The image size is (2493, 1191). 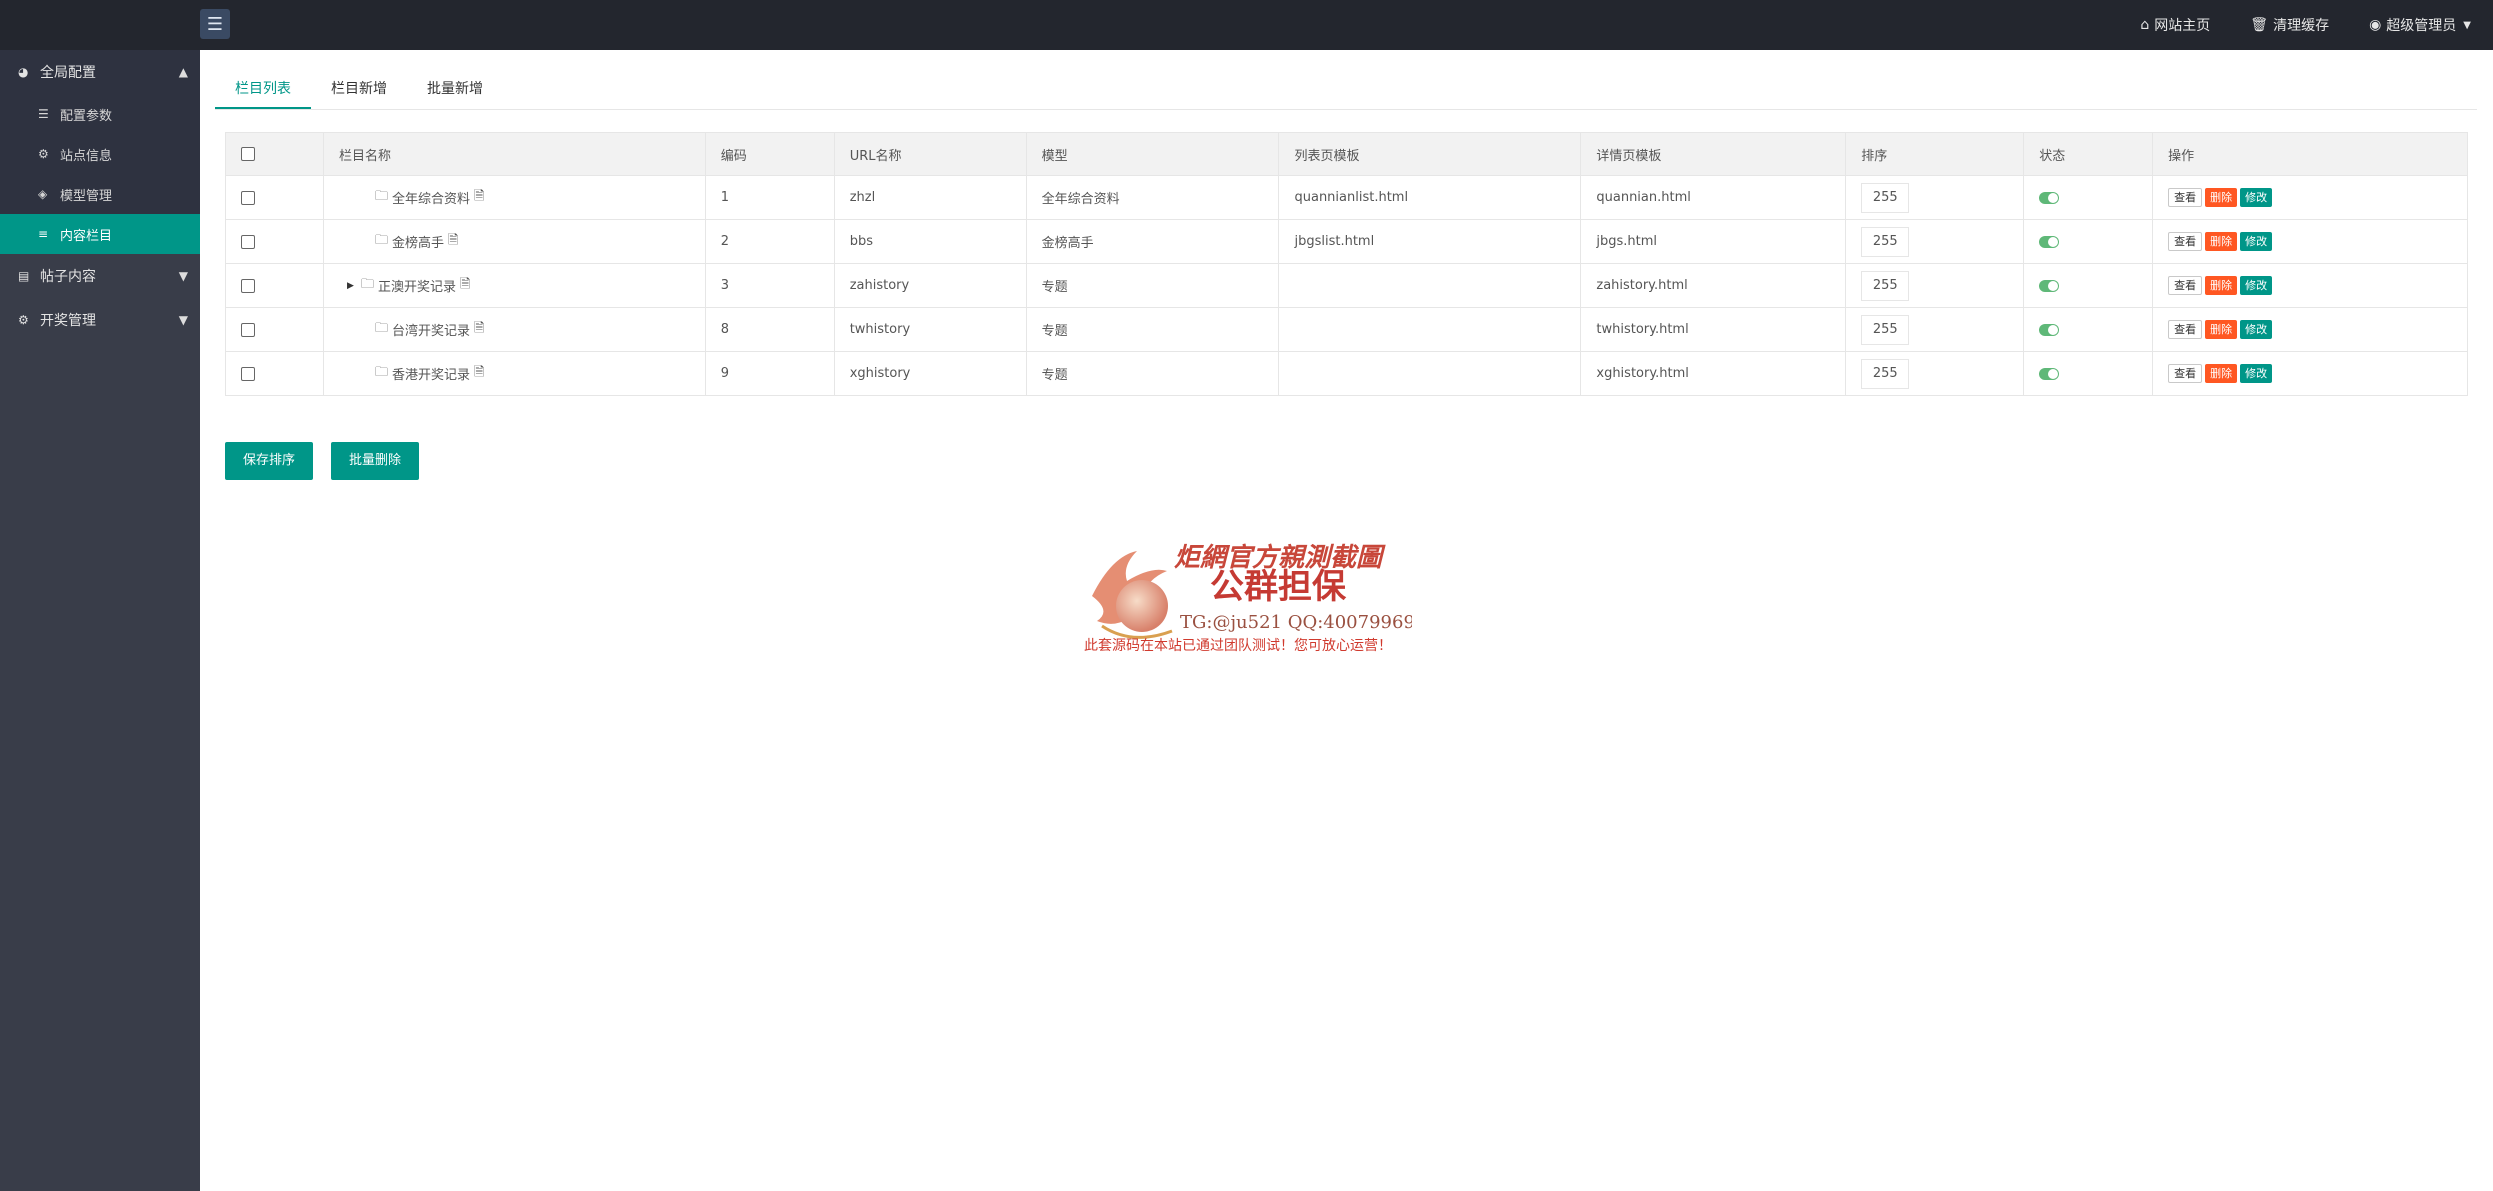 What do you see at coordinates (43, 114) in the screenshot?
I see `sliders-icon: ☰` at bounding box center [43, 114].